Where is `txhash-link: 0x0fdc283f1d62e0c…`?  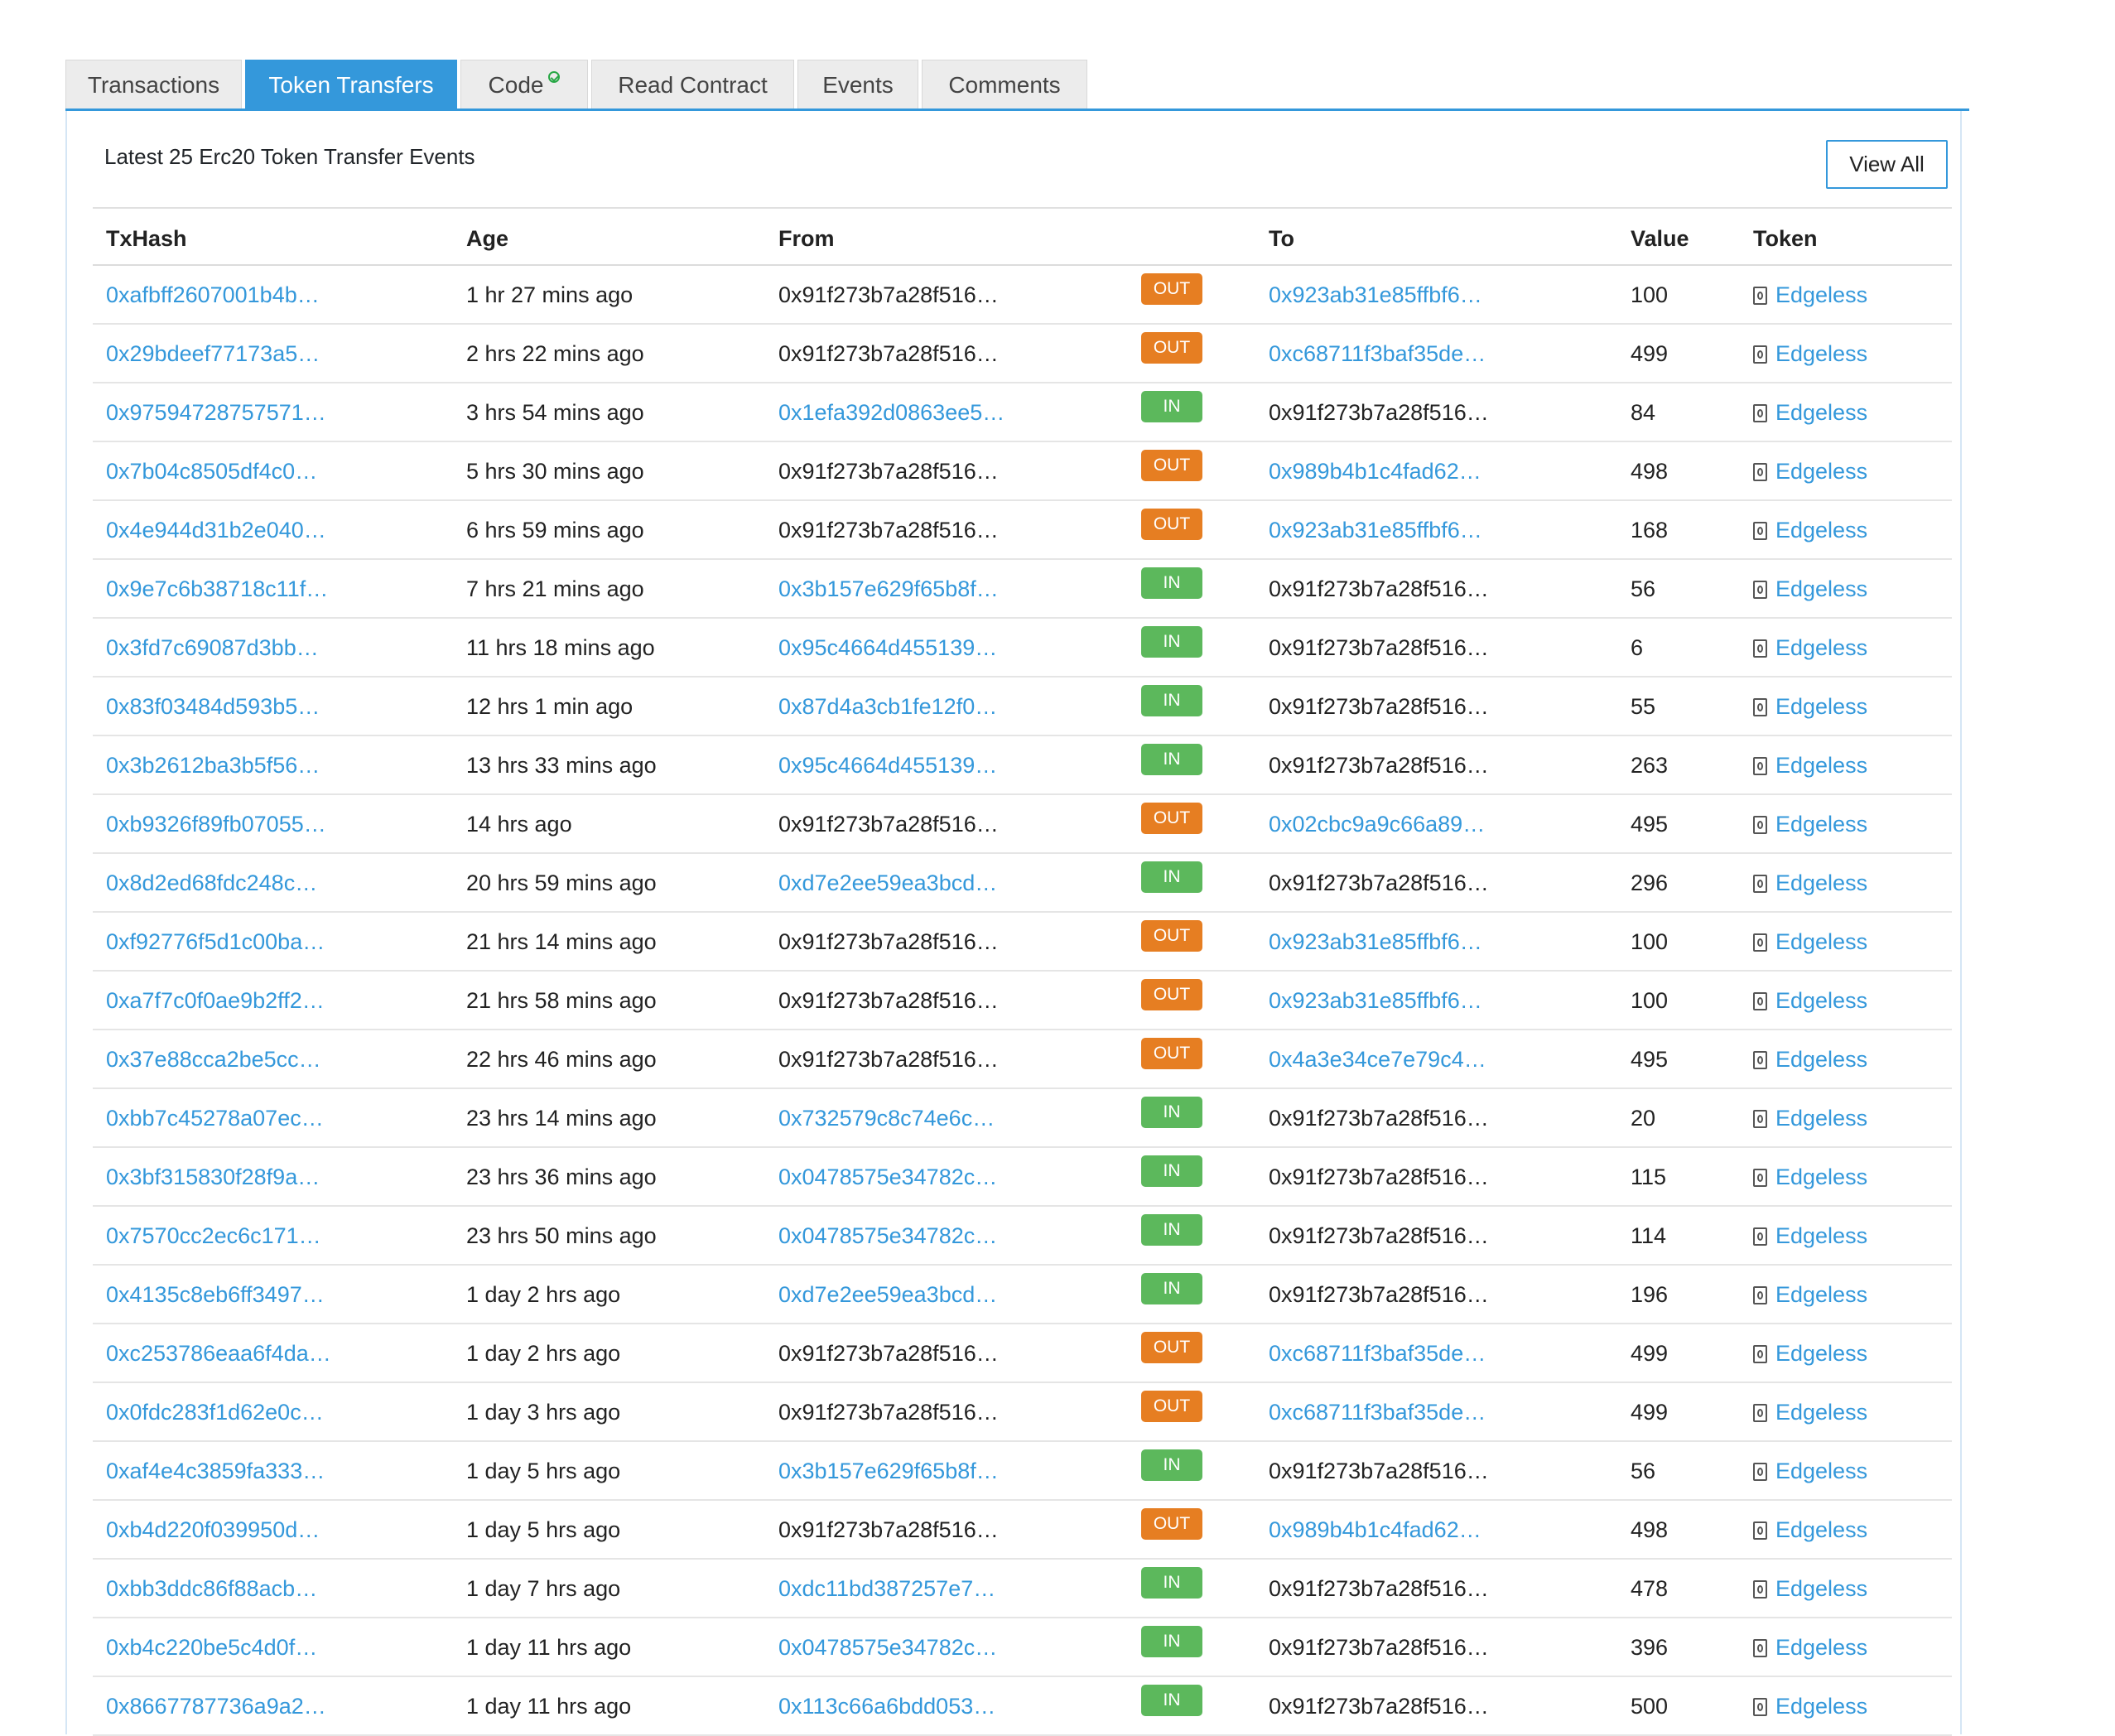 txhash-link: 0x0fdc283f1d62e0c… is located at coordinates (215, 1411).